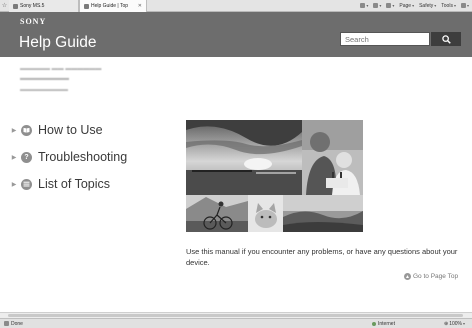  What do you see at coordinates (265, 213) in the screenshot?
I see `photo-kitten` at bounding box center [265, 213].